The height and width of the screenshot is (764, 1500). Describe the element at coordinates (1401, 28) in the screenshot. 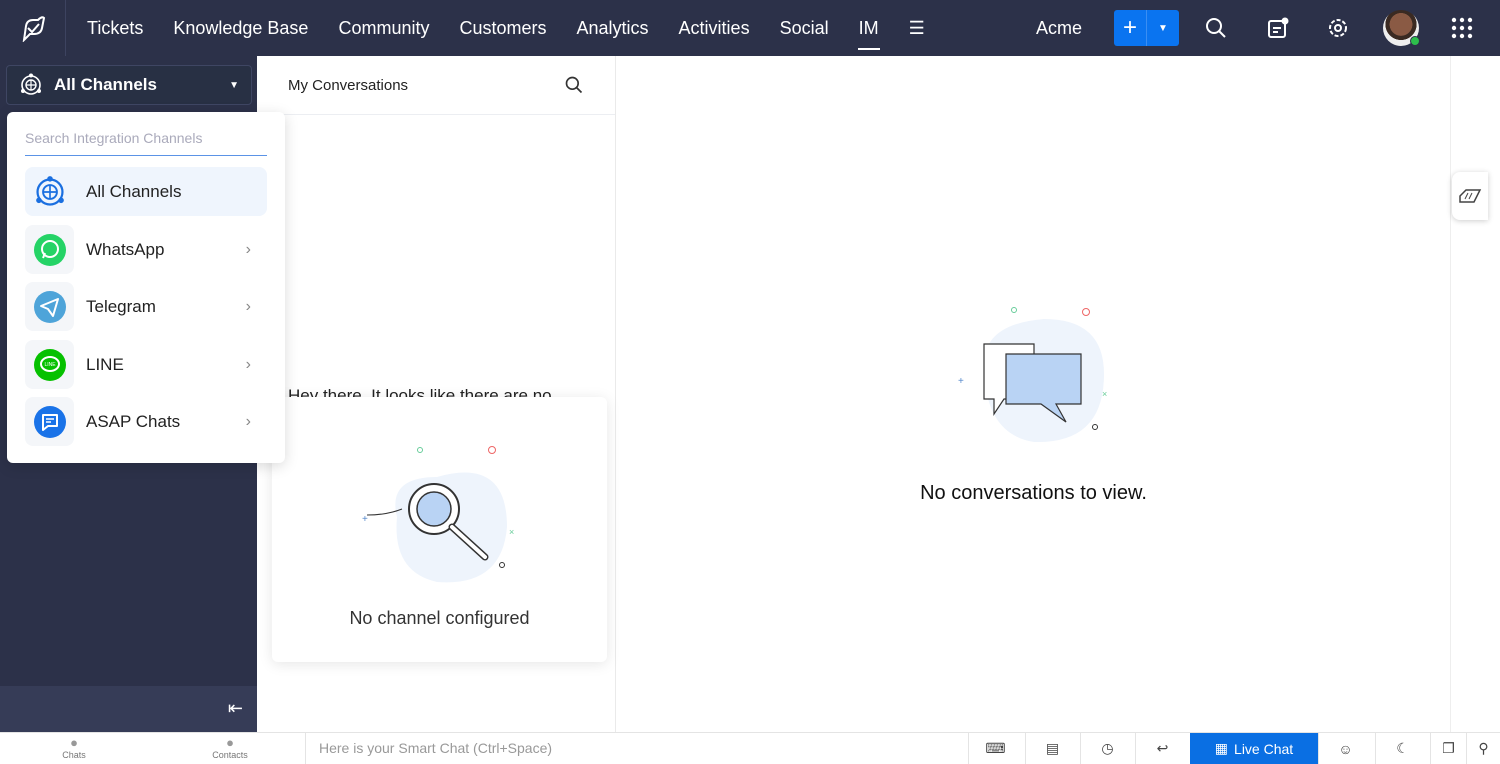

I see `avatar` at that location.